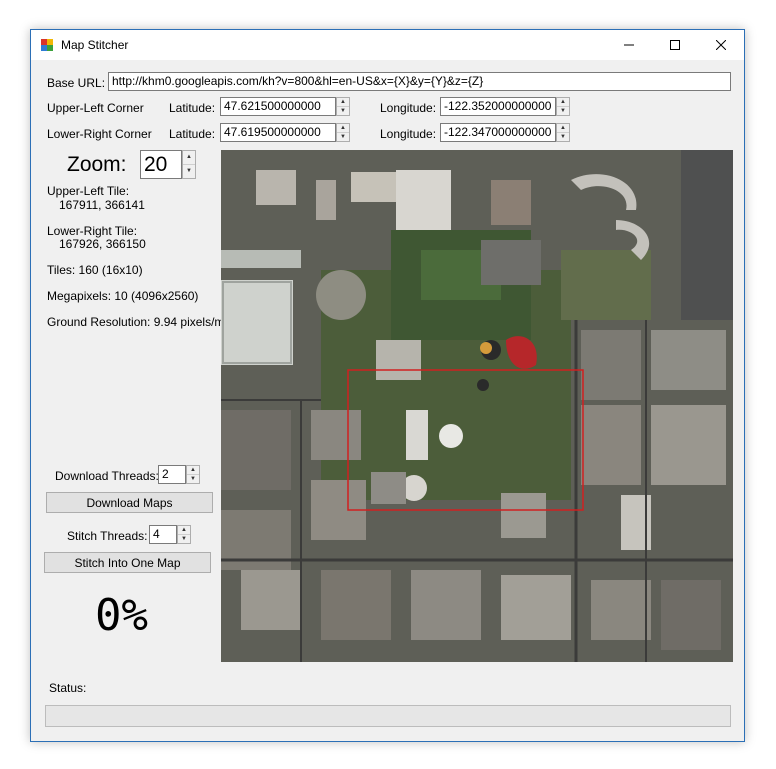 The image size is (776, 769). What do you see at coordinates (172, 474) in the screenshot?
I see `download-threads-input: 2` at bounding box center [172, 474].